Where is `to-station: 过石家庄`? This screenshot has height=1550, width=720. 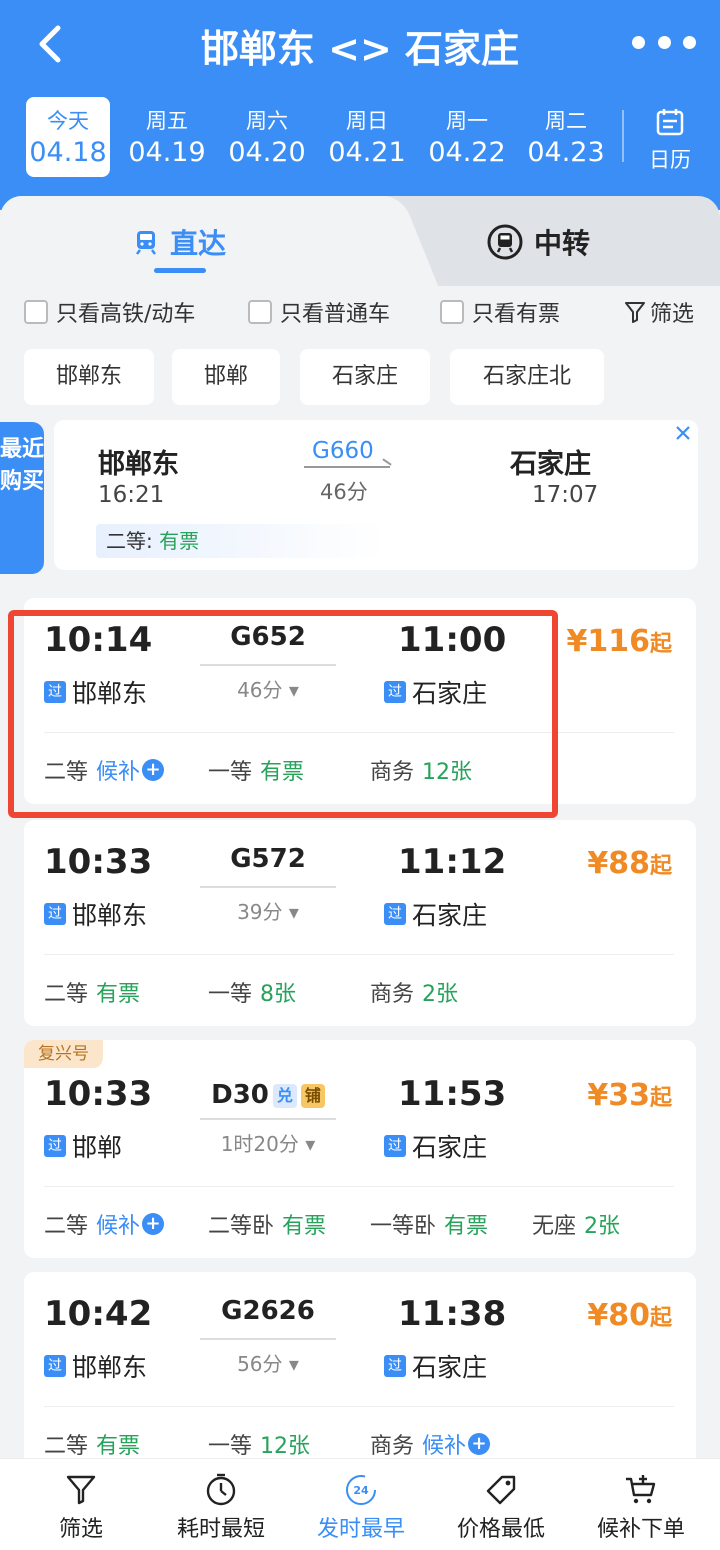
to-station: 过石家庄 is located at coordinates (435, 1146).